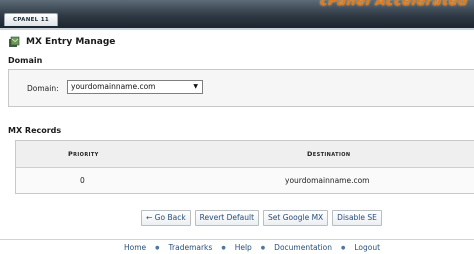 This screenshot has width=474, height=254. Describe the element at coordinates (14, 42) in the screenshot. I see `mx-entry-icon` at that location.